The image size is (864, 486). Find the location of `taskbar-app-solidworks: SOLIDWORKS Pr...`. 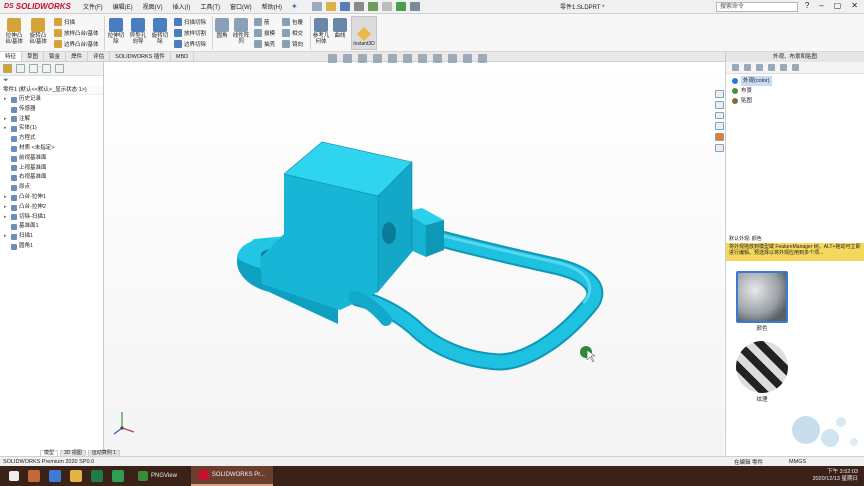

taskbar-app-solidworks: SOLIDWORKS Pr... is located at coordinates (231, 476).